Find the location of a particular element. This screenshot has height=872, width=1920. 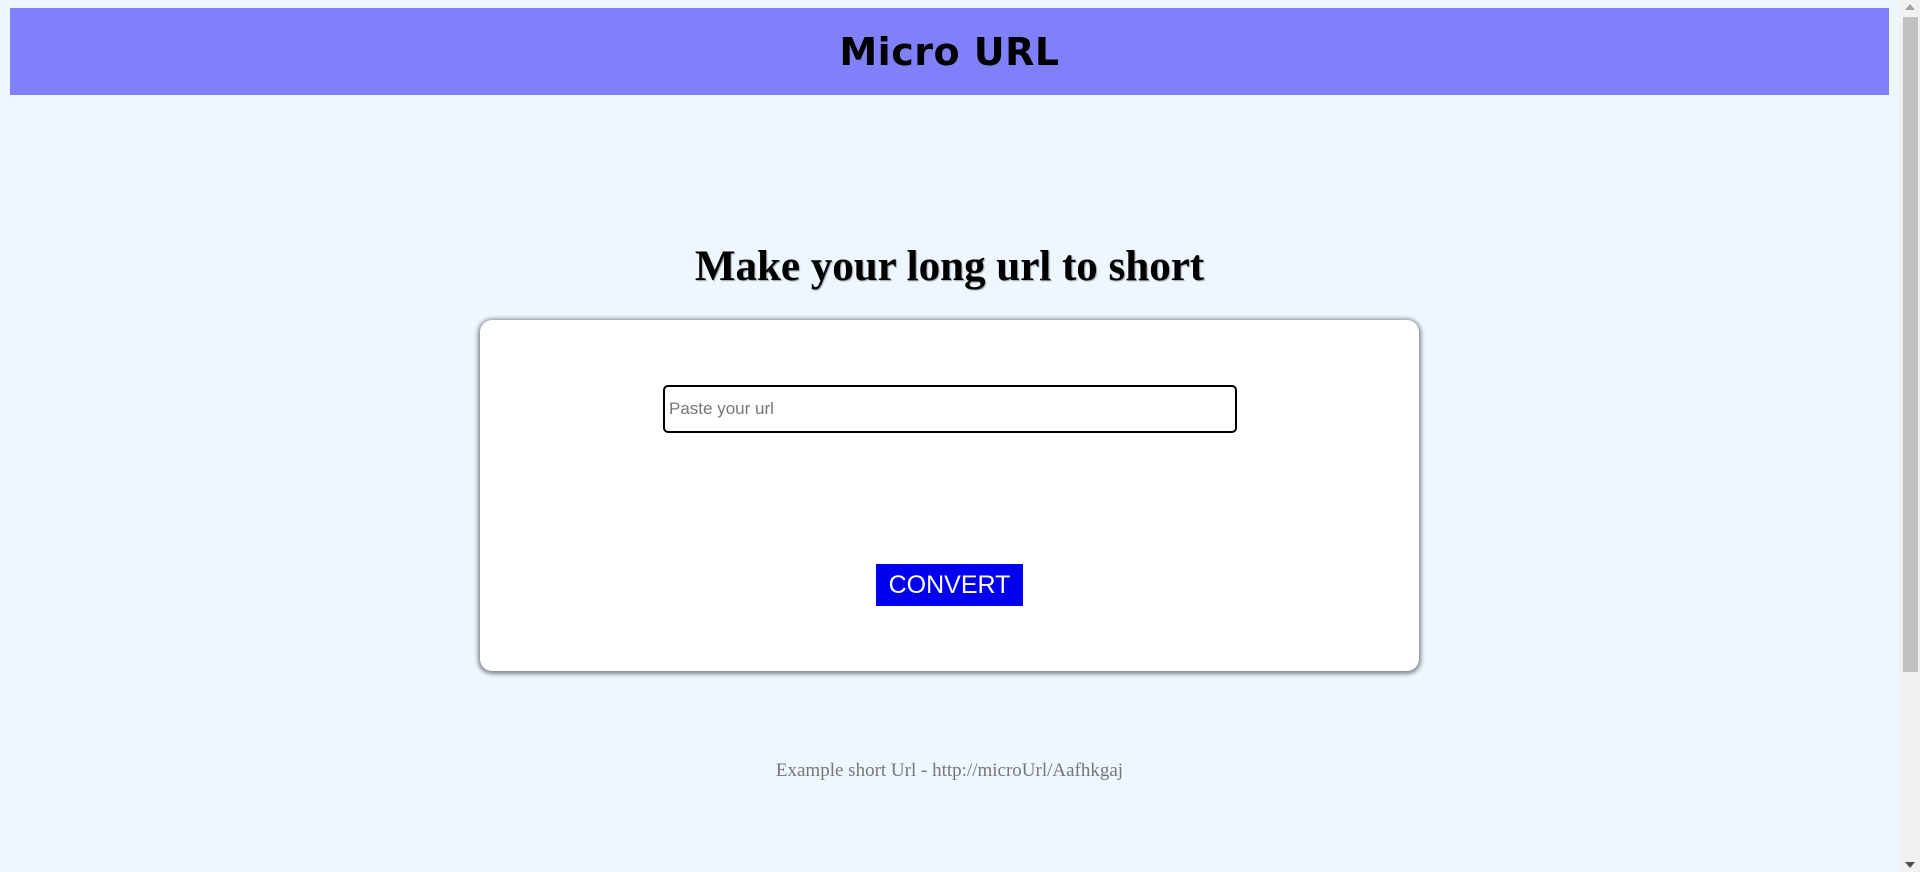

page-headline: Make your long url to short is located at coordinates (949, 266).